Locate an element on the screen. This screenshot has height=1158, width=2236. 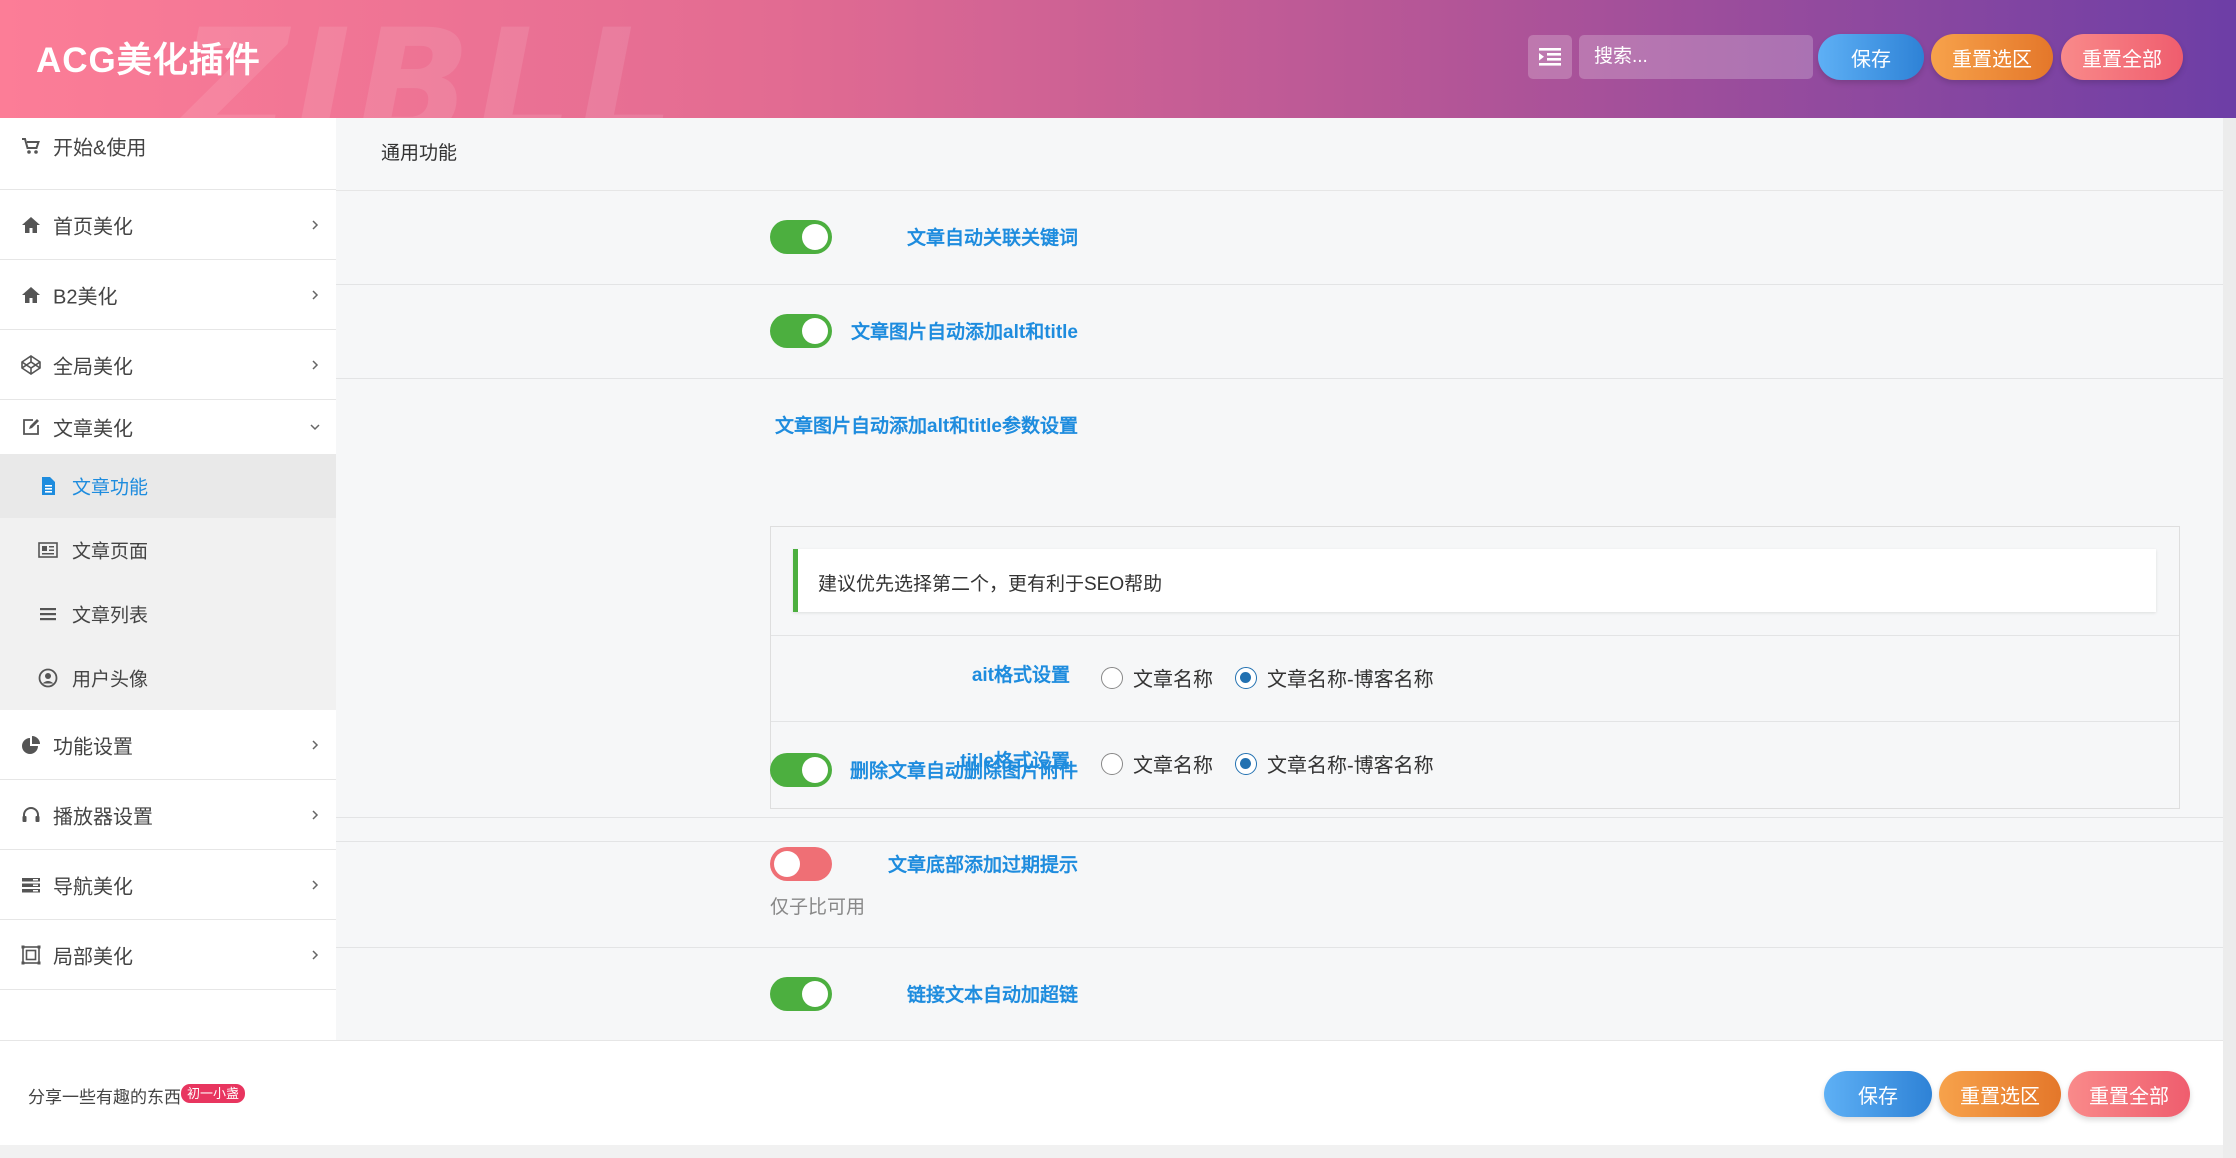
cart-icon is located at coordinates (31, 145).